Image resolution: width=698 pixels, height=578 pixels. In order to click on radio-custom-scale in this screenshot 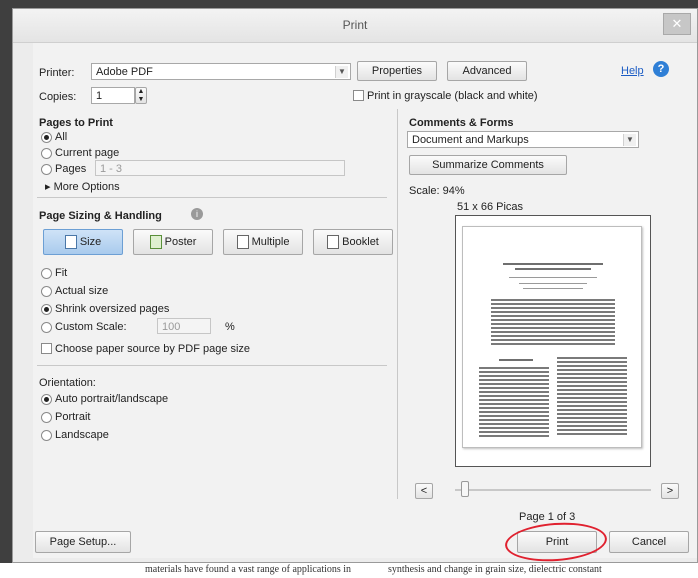, I will do `click(46, 327)`.